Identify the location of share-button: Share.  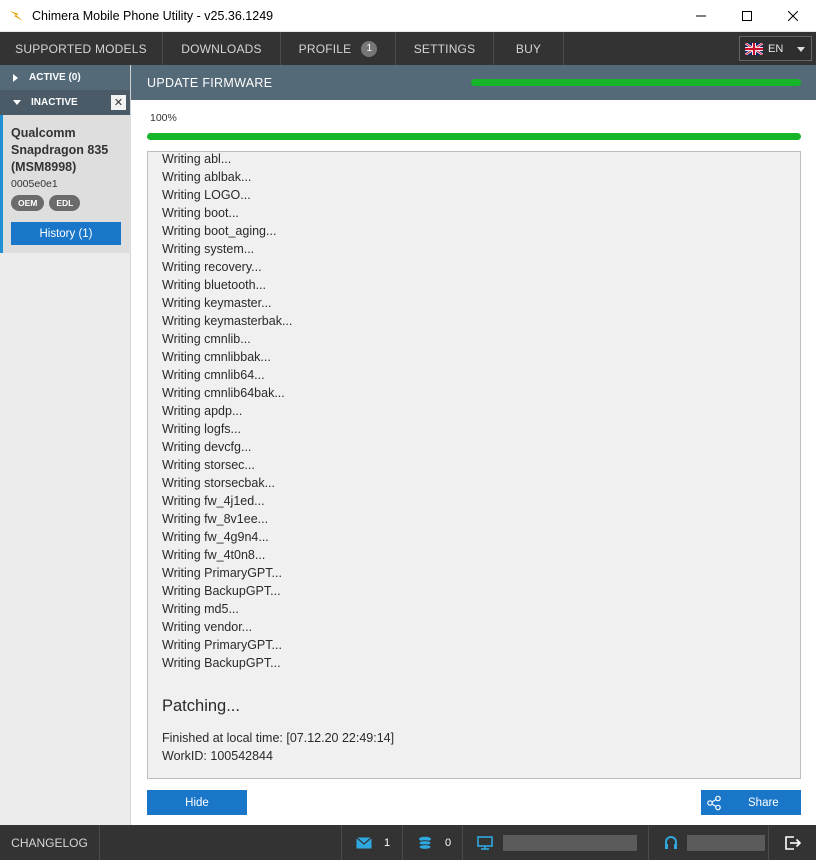
(751, 802).